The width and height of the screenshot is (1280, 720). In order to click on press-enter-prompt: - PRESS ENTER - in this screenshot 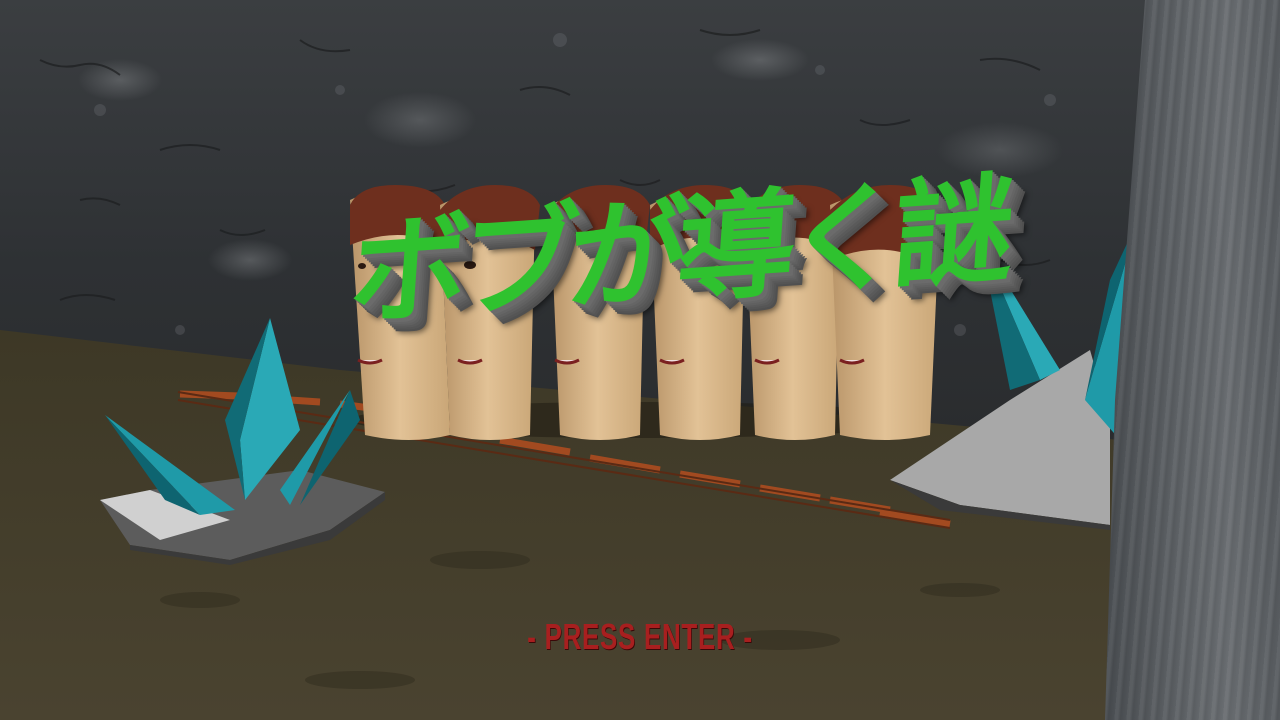, I will do `click(640, 637)`.